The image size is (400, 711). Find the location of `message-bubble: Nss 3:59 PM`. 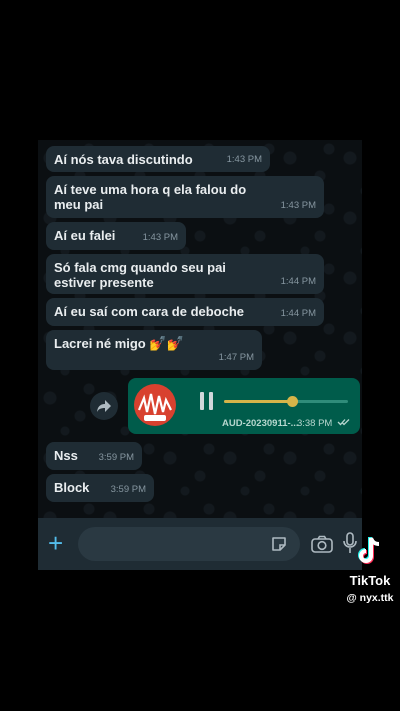

message-bubble: Nss 3:59 PM is located at coordinates (94, 456).